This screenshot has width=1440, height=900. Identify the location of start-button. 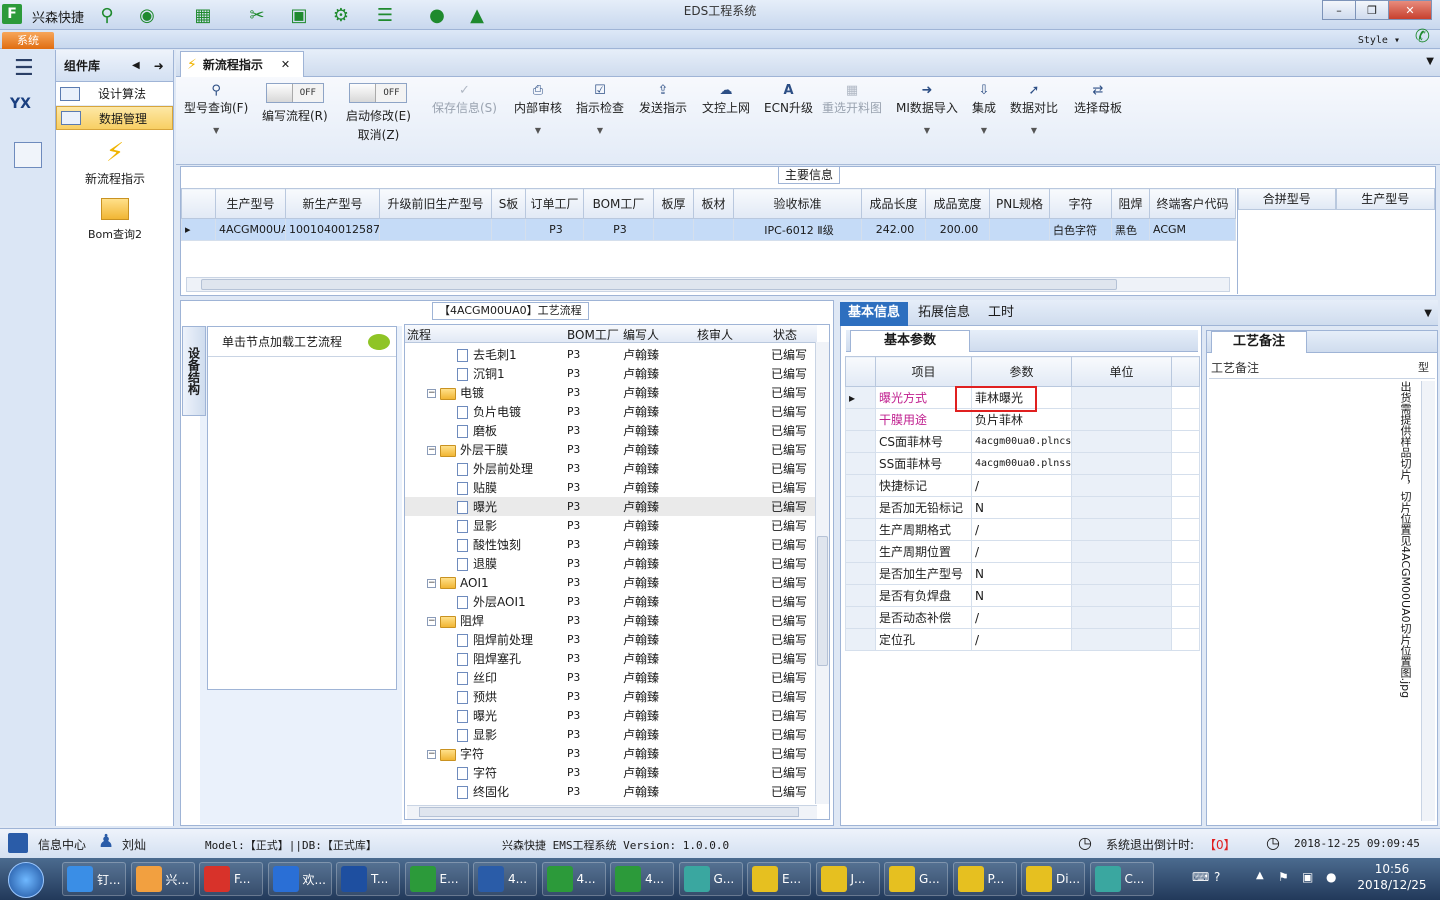
(26, 880).